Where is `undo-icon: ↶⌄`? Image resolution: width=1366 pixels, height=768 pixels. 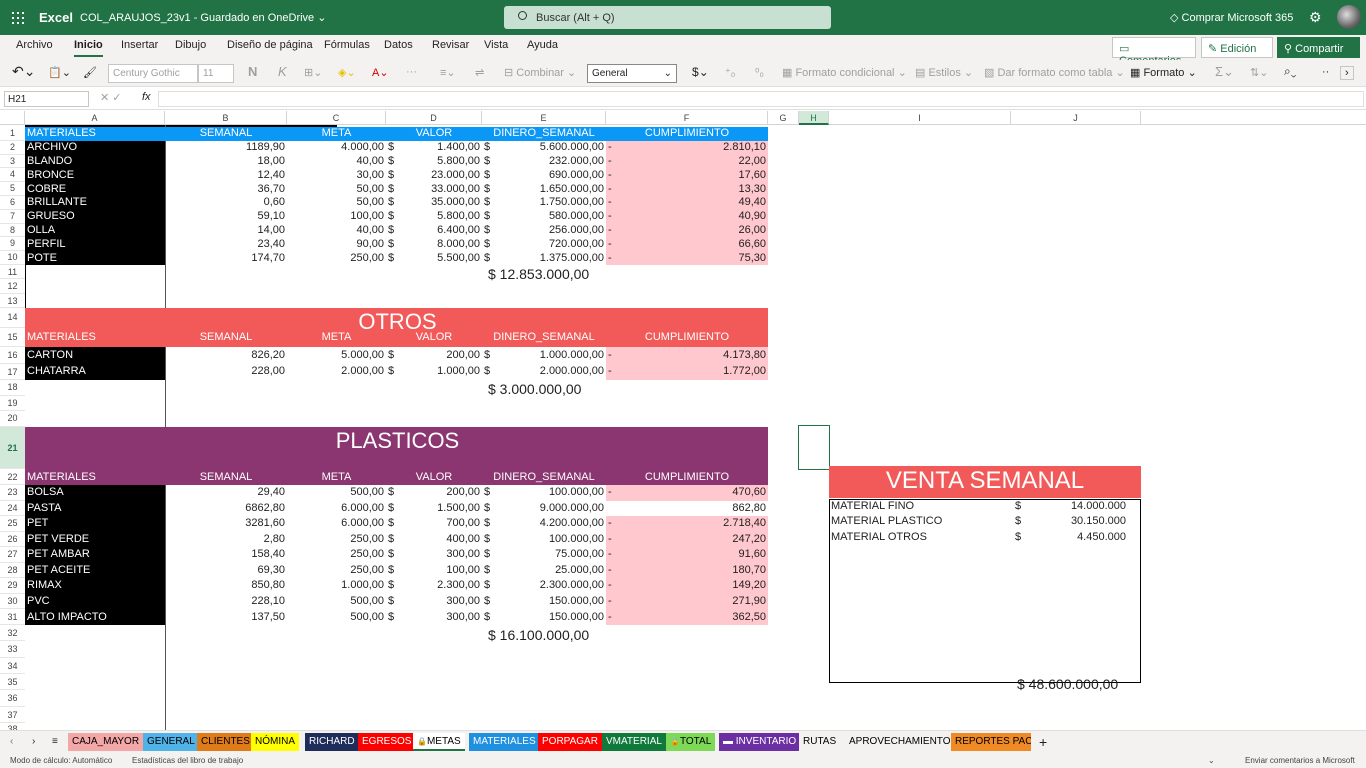
undo-icon: ↶⌄ is located at coordinates (23, 71).